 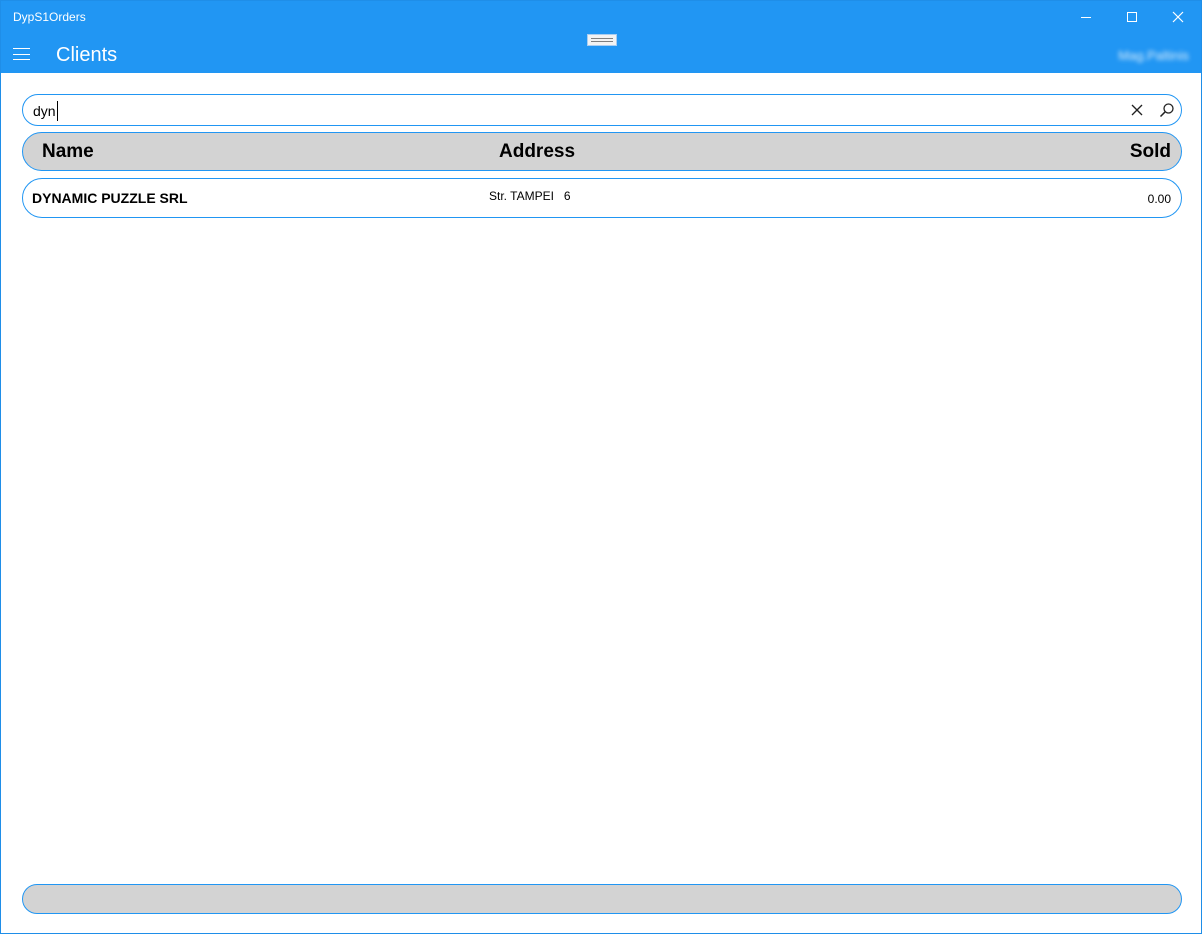 I want to click on page-title: Clients, so click(x=87, y=55).